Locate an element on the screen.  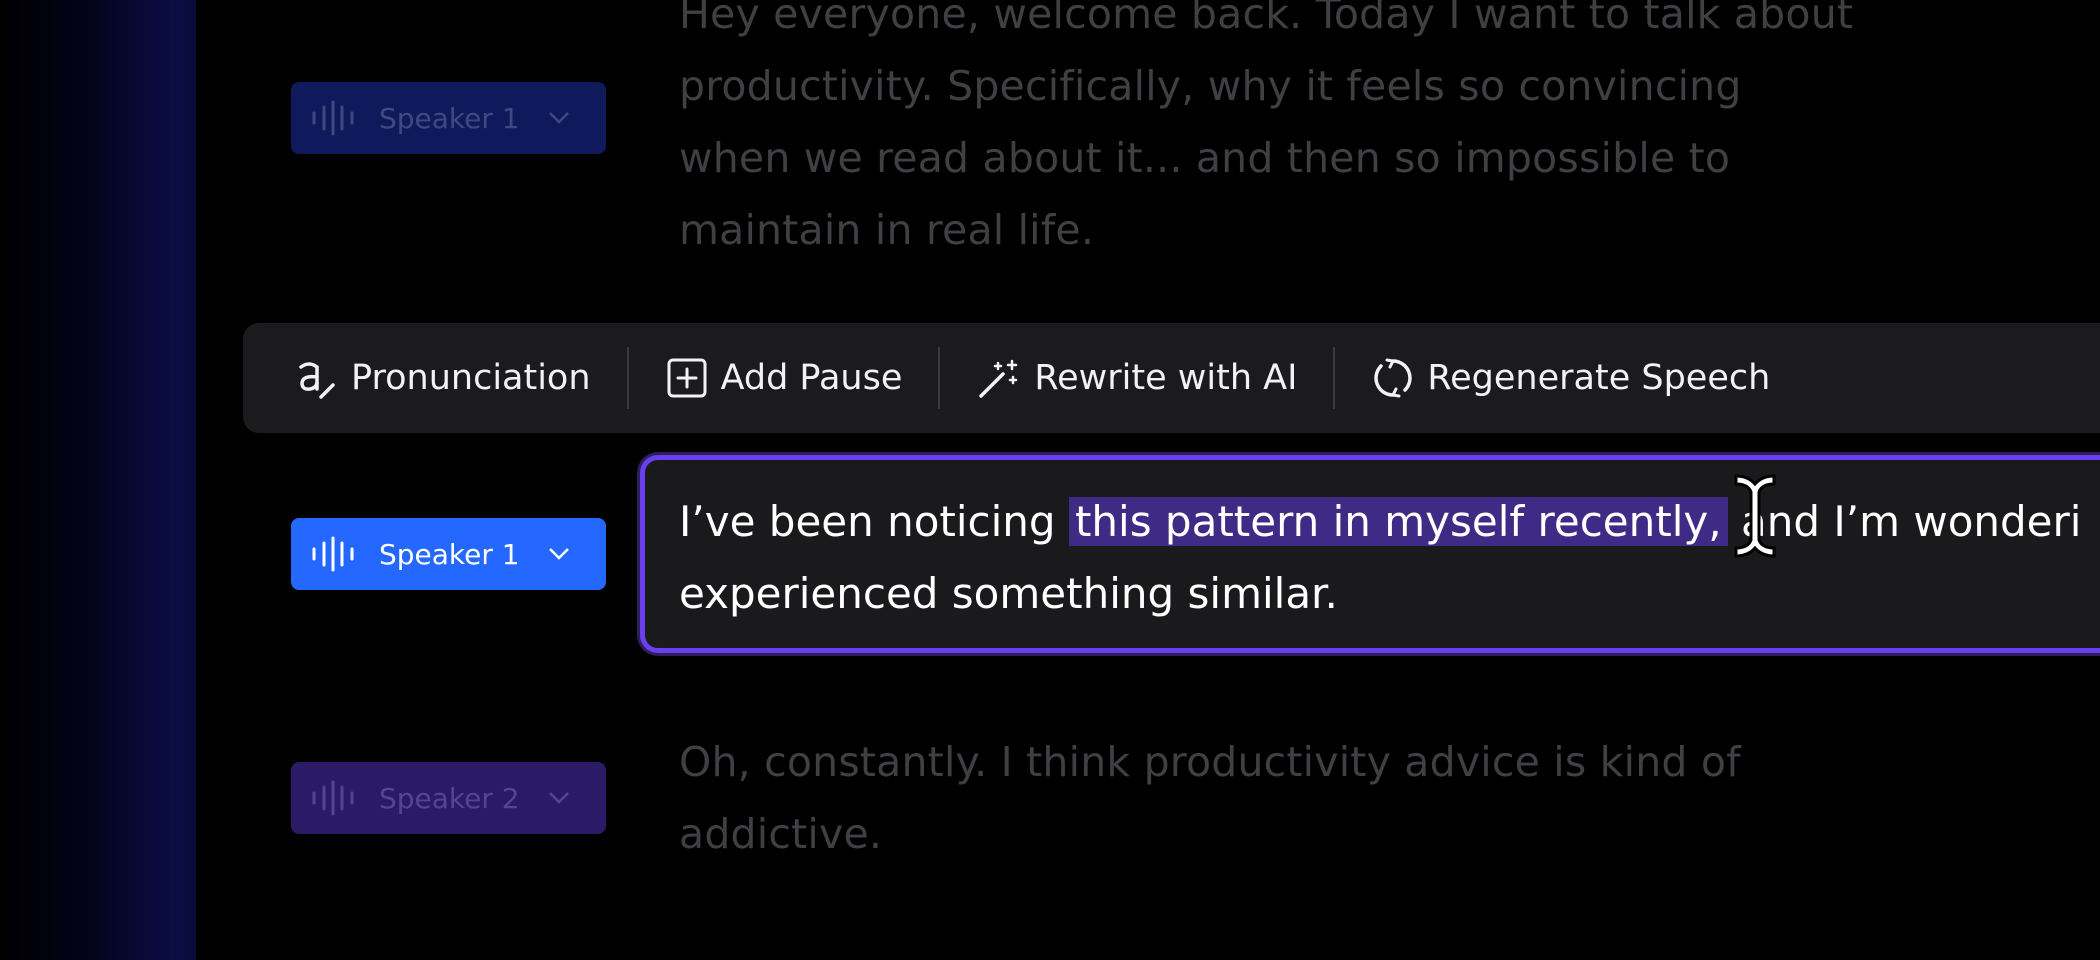
speaker-selector-segment-1: Speaker 1 is located at coordinates (448, 118).